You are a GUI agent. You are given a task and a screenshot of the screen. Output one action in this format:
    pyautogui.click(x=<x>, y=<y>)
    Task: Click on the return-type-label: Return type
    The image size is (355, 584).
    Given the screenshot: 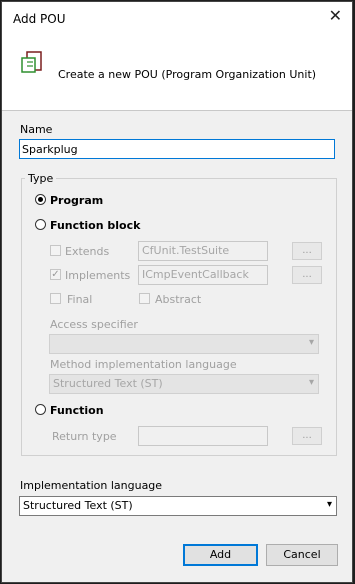 What is the action you would take?
    pyautogui.click(x=84, y=436)
    